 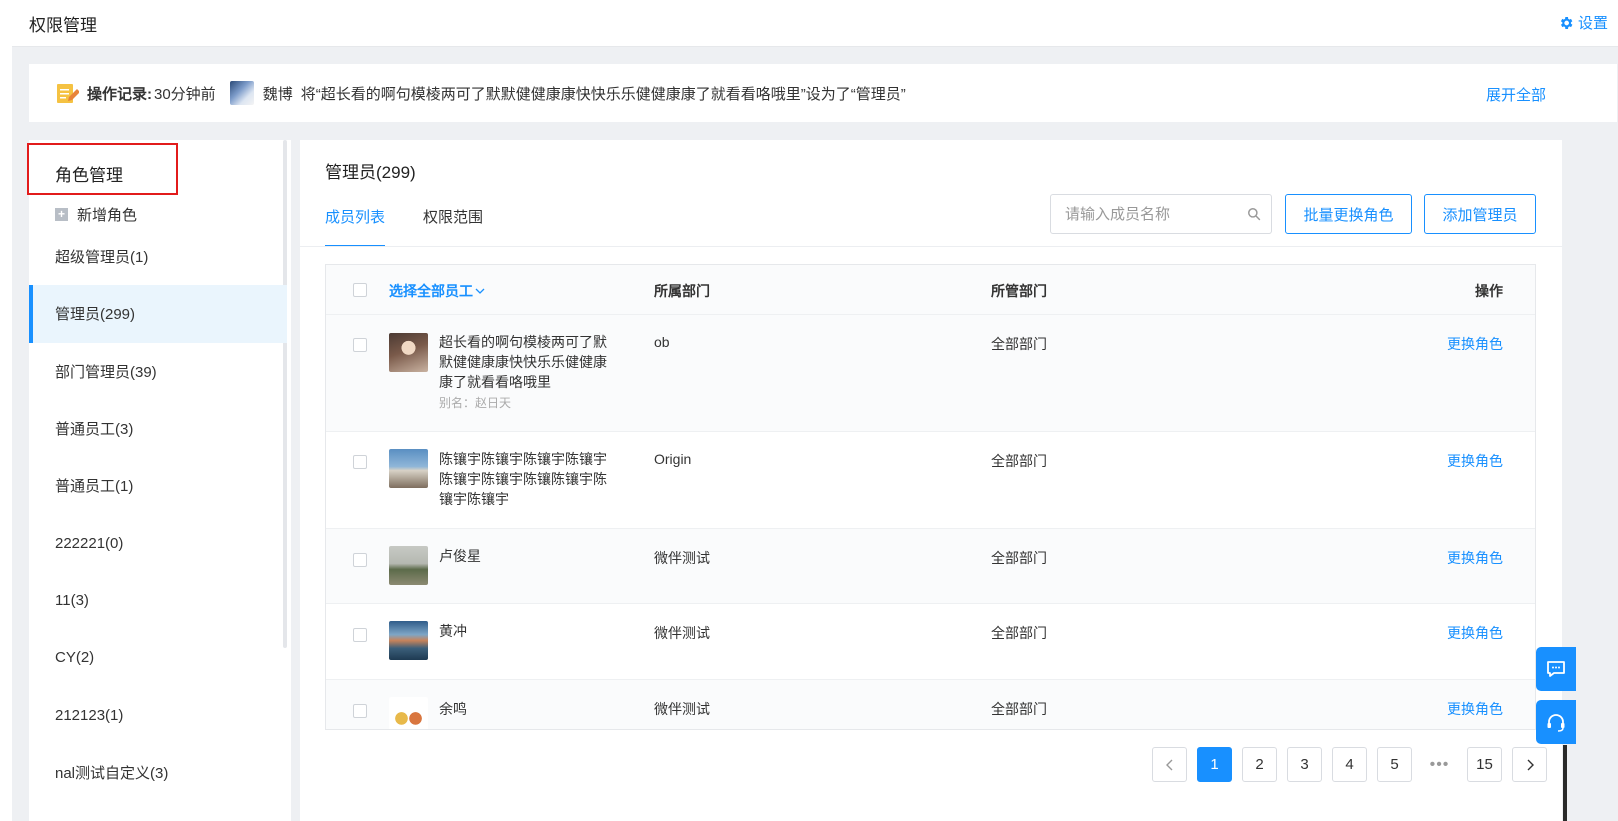 I want to click on plus-icon: +, so click(x=61, y=214).